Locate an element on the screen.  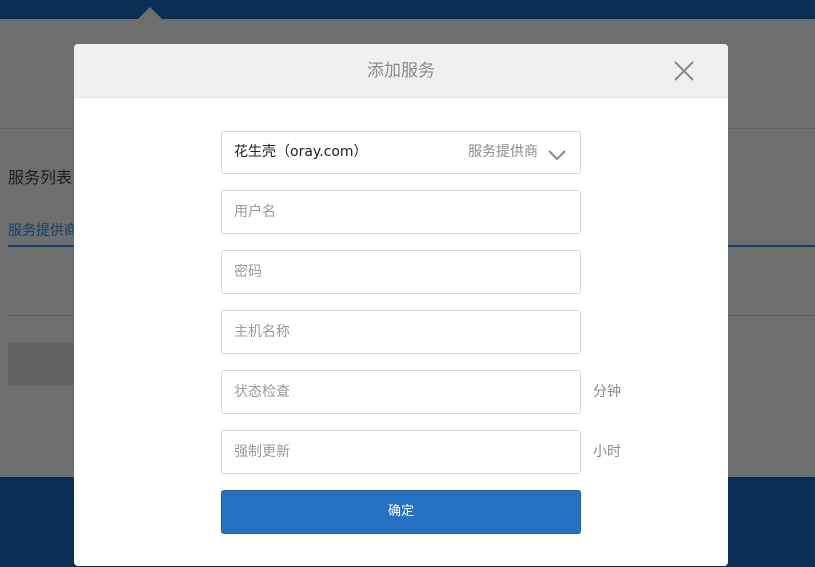
close-button is located at coordinates (684, 71).